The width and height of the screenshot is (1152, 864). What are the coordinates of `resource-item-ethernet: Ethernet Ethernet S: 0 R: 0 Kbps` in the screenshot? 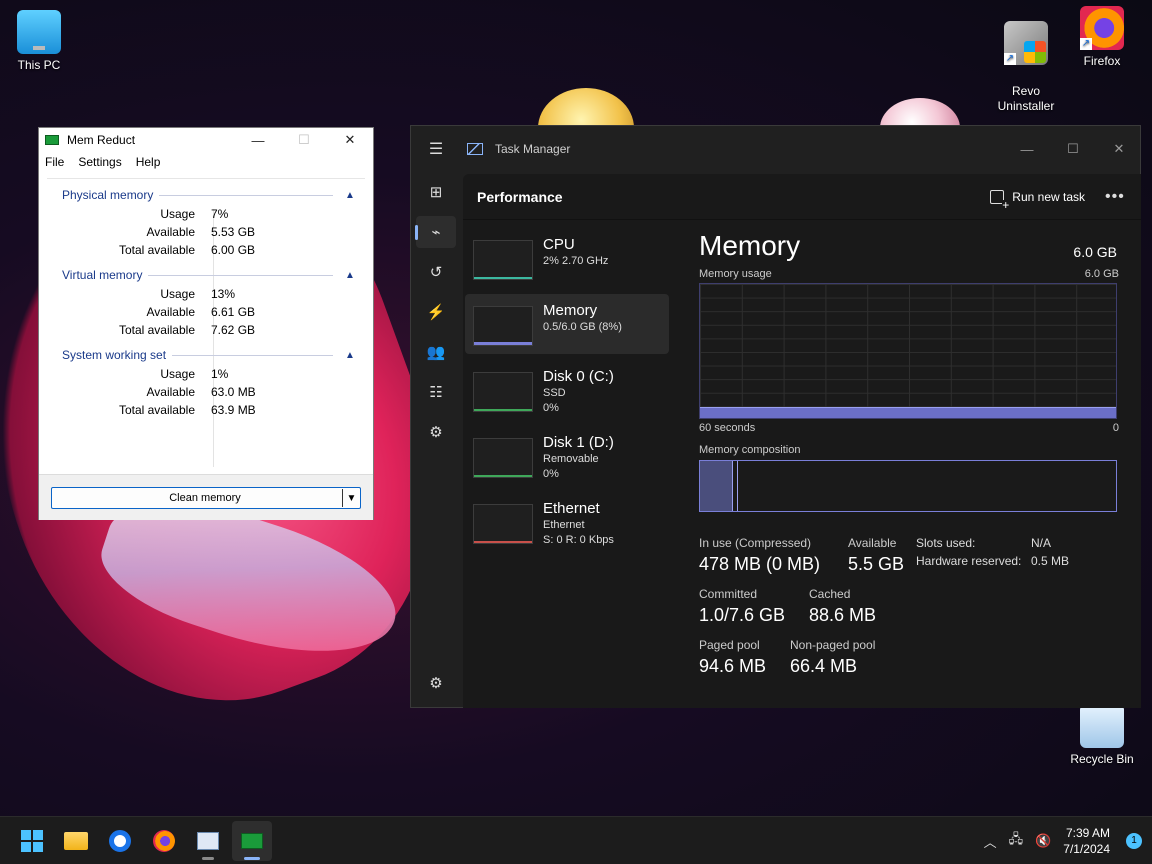 It's located at (567, 522).